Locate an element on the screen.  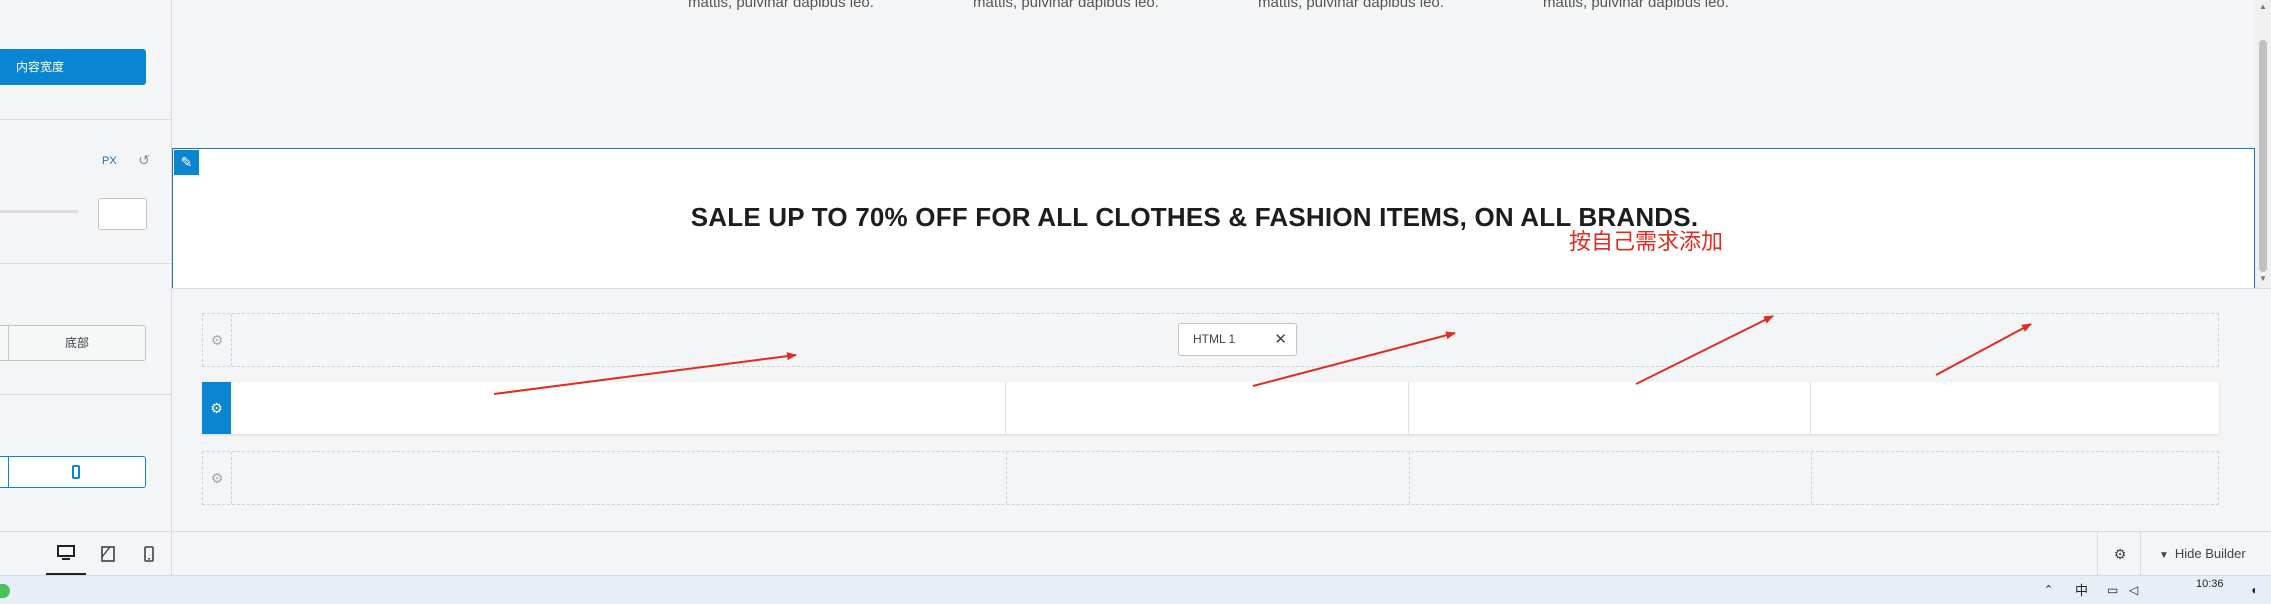
builder-row-top: ⚙ HTML 1 ✕ is located at coordinates (1210, 340).